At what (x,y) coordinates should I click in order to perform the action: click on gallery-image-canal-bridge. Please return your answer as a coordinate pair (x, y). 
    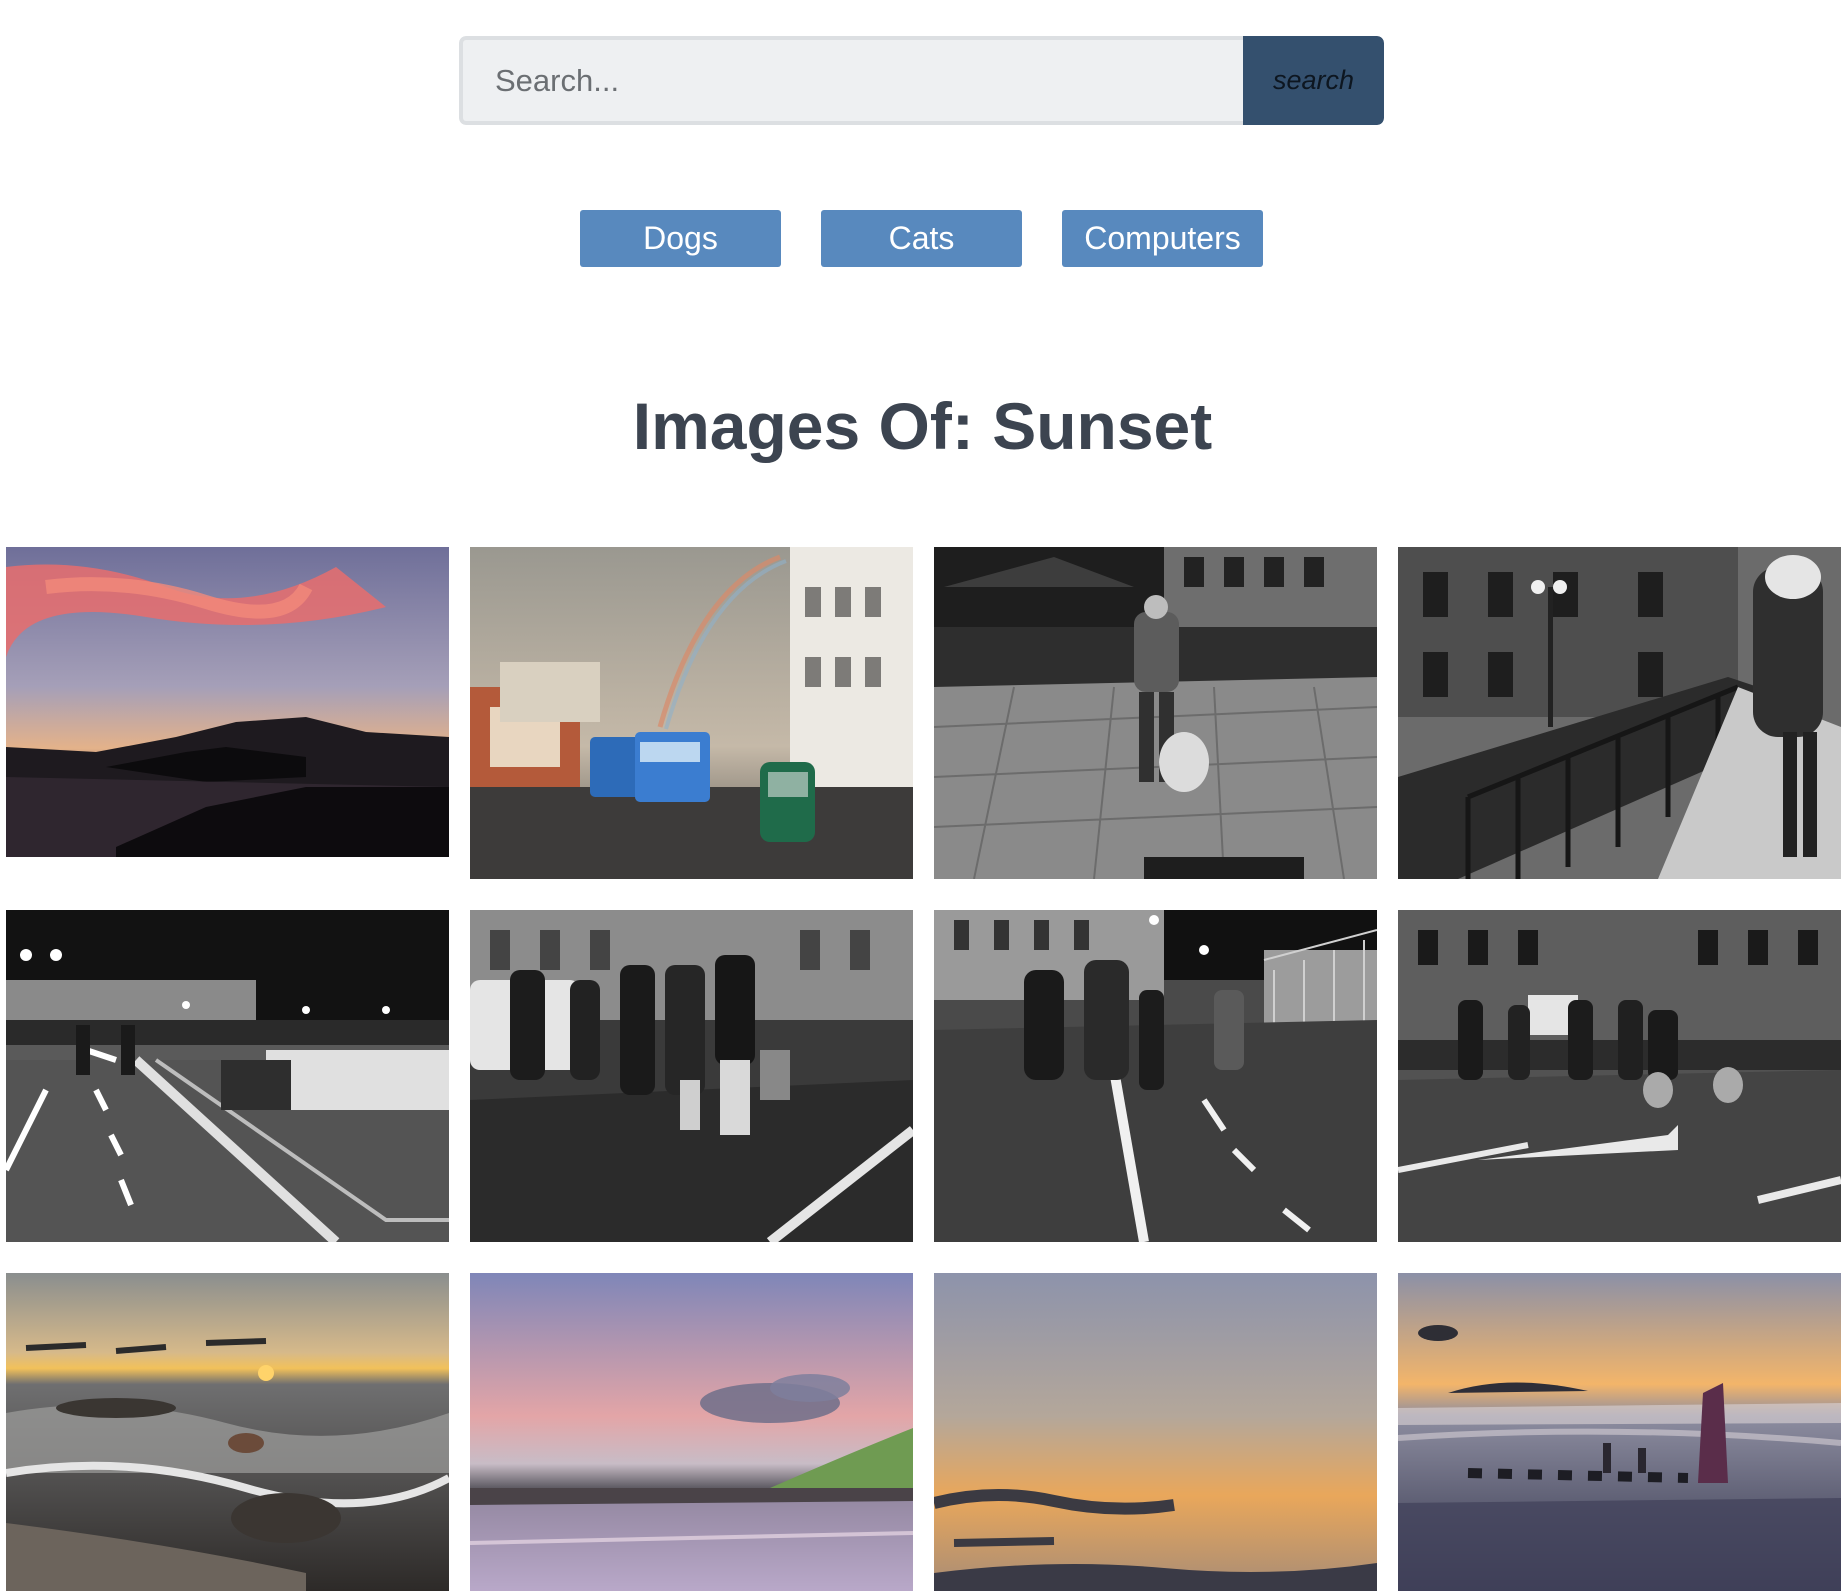
    Looking at the image, I should click on (1619, 713).